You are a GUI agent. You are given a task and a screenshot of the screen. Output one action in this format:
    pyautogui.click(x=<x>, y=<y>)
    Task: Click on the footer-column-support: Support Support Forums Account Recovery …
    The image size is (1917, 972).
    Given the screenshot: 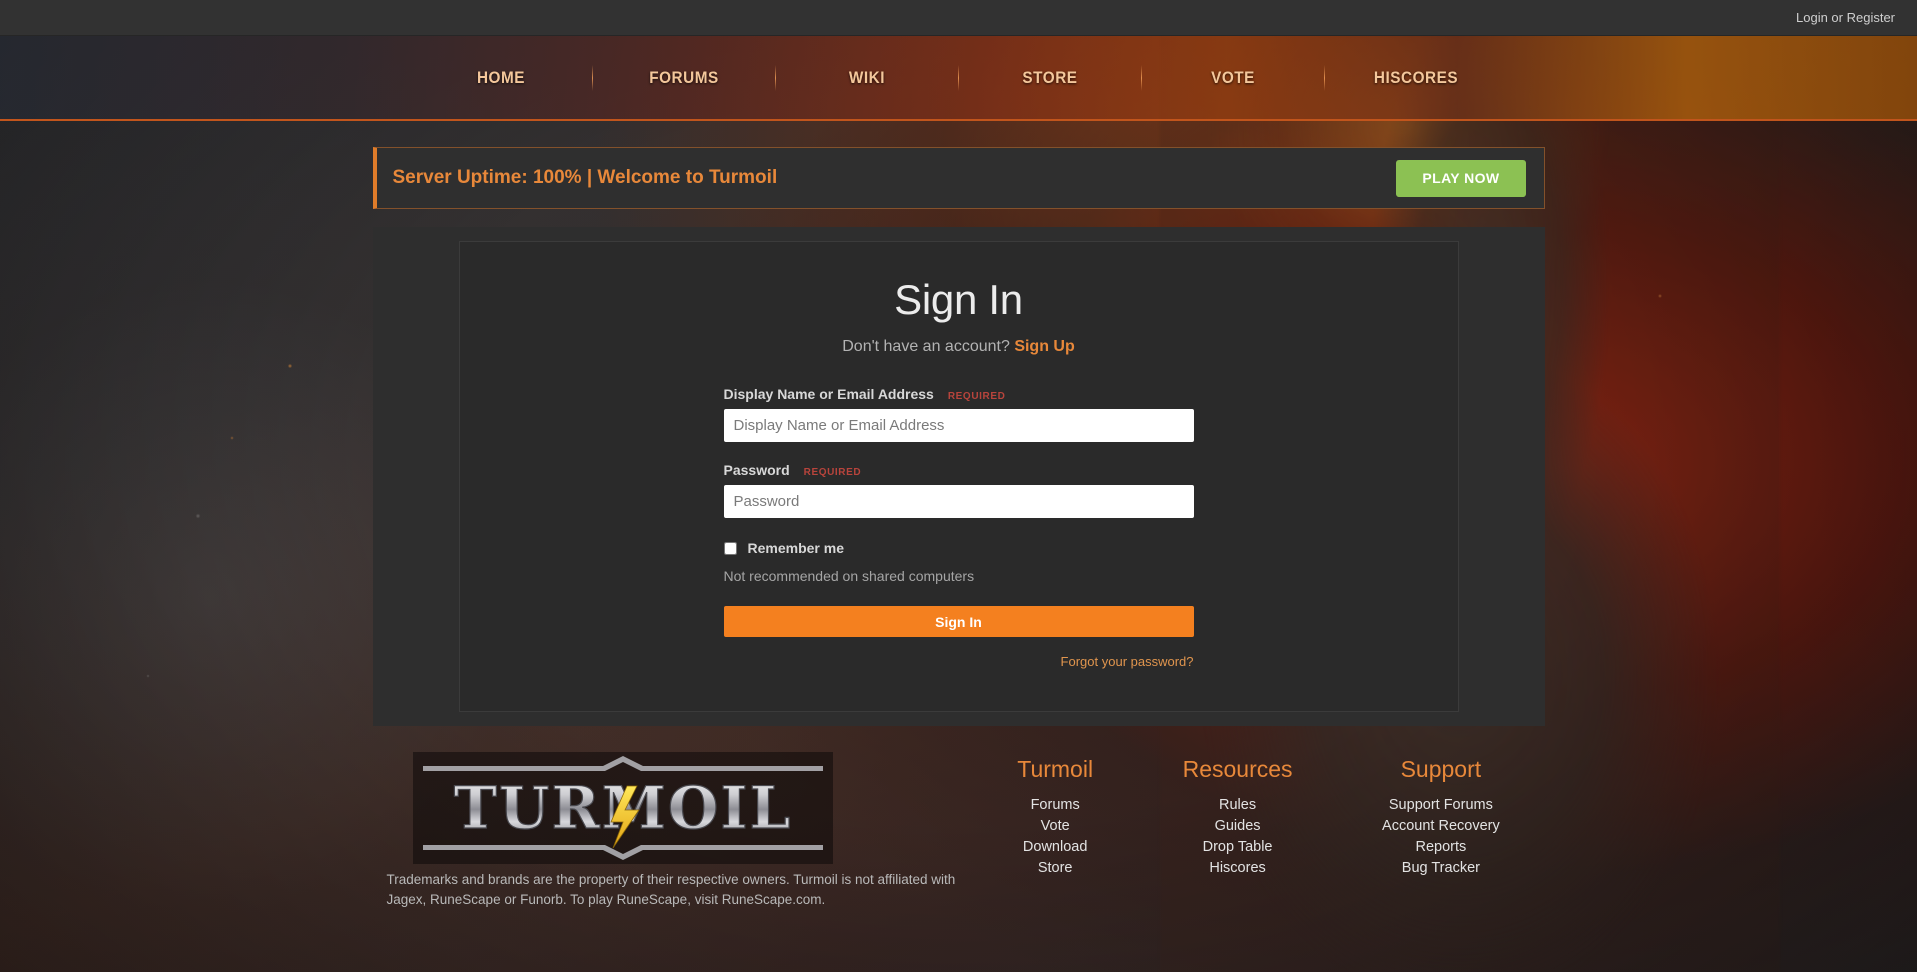 What is the action you would take?
    pyautogui.click(x=1441, y=818)
    